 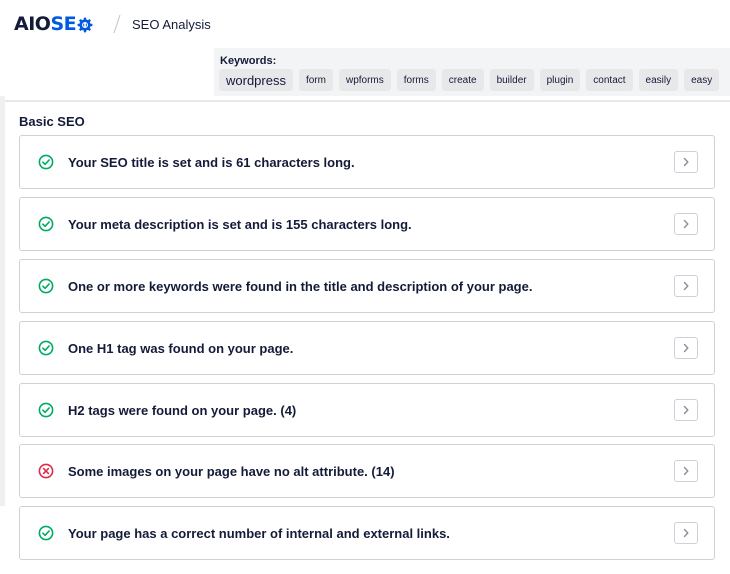 What do you see at coordinates (560, 80) in the screenshot?
I see `keyword-tag: plugin` at bounding box center [560, 80].